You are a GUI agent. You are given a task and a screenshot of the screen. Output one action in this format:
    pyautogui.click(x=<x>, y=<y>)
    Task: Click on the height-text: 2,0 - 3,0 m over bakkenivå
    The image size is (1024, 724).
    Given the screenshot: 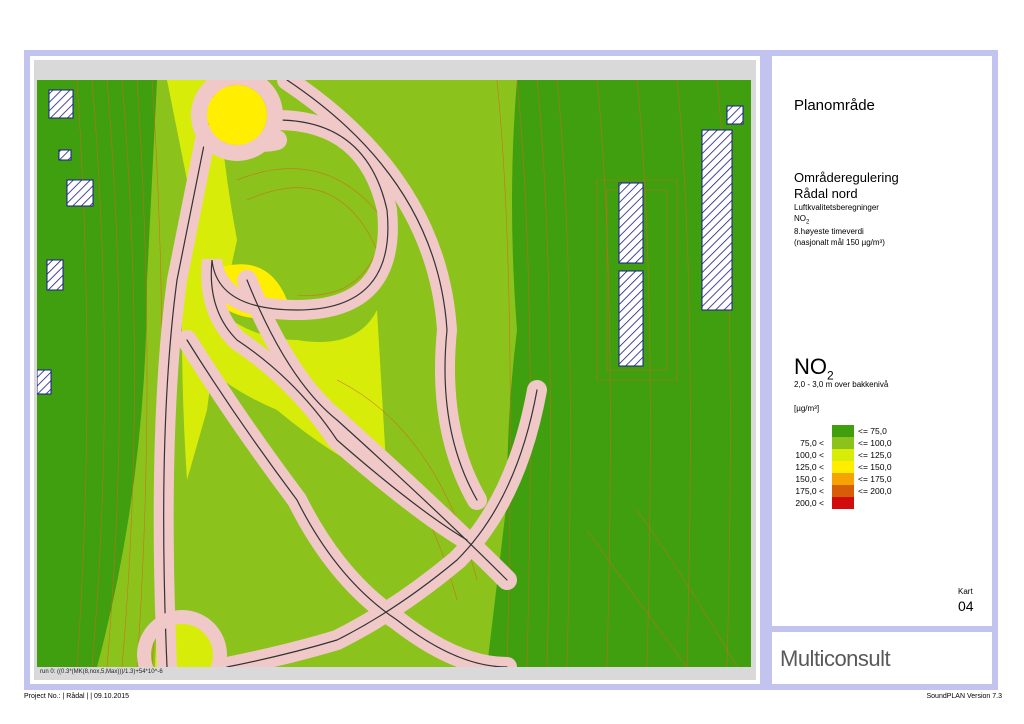 What is the action you would take?
    pyautogui.click(x=841, y=384)
    